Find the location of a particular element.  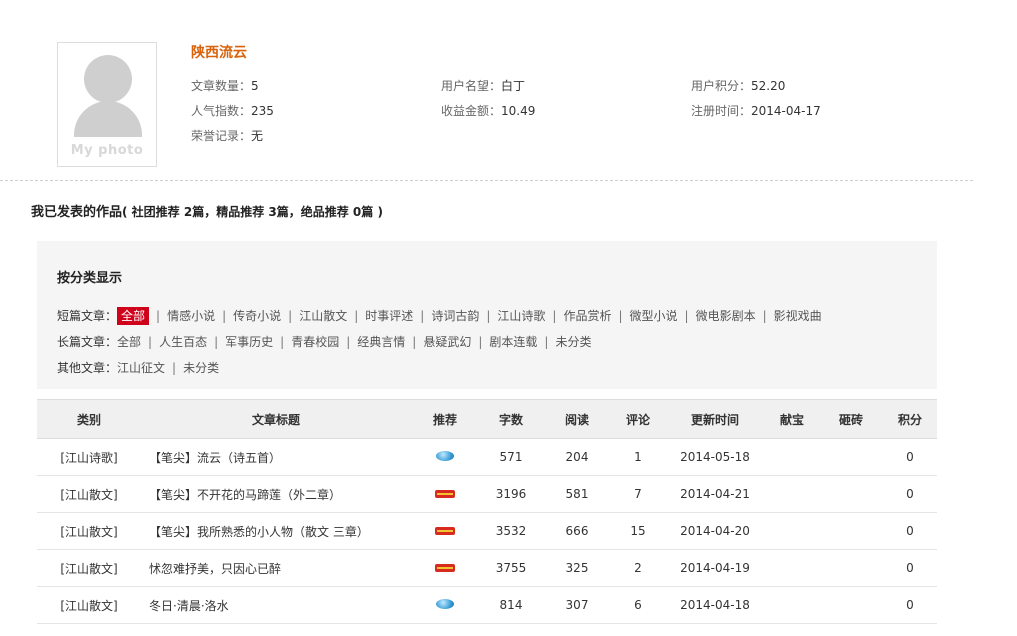

row-comments: 15 is located at coordinates (638, 531).